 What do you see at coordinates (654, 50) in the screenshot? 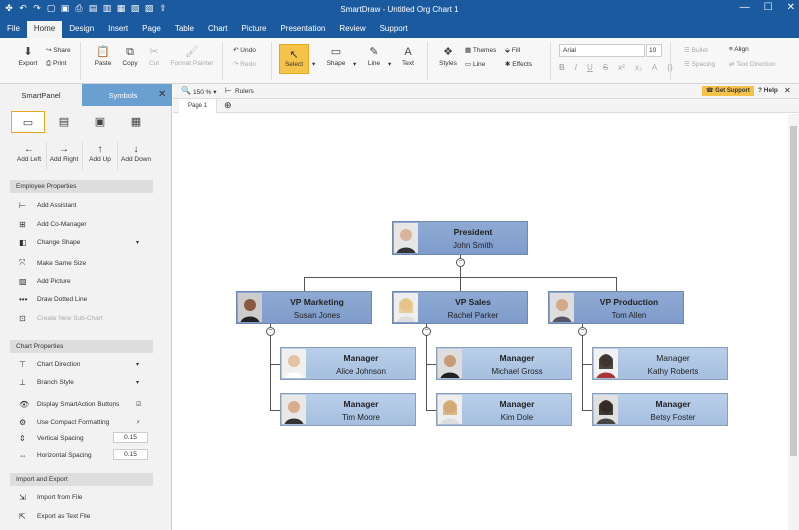
I see `font-size-input: 10` at bounding box center [654, 50].